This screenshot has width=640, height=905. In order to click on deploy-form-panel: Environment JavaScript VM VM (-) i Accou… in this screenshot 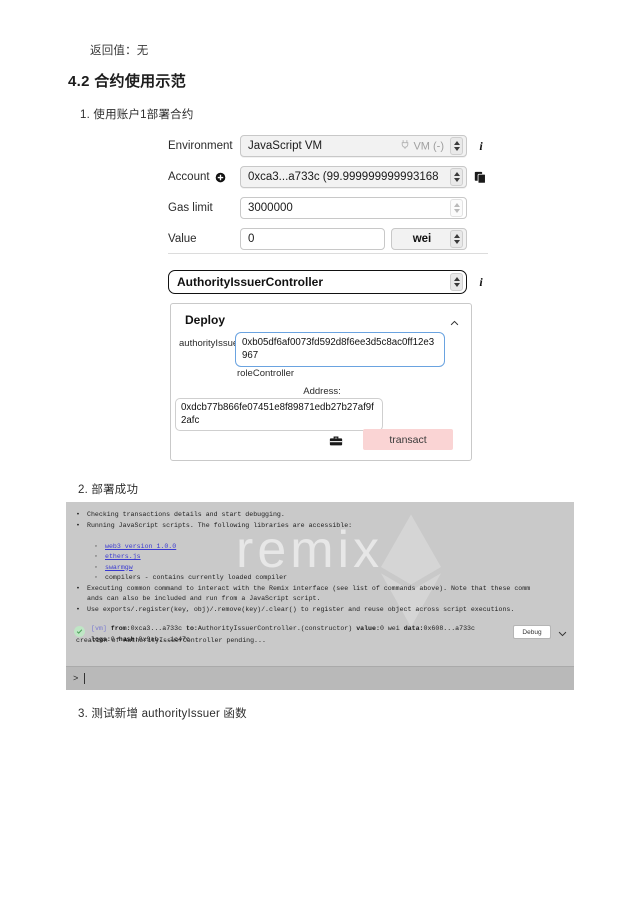, I will do `click(328, 195)`.